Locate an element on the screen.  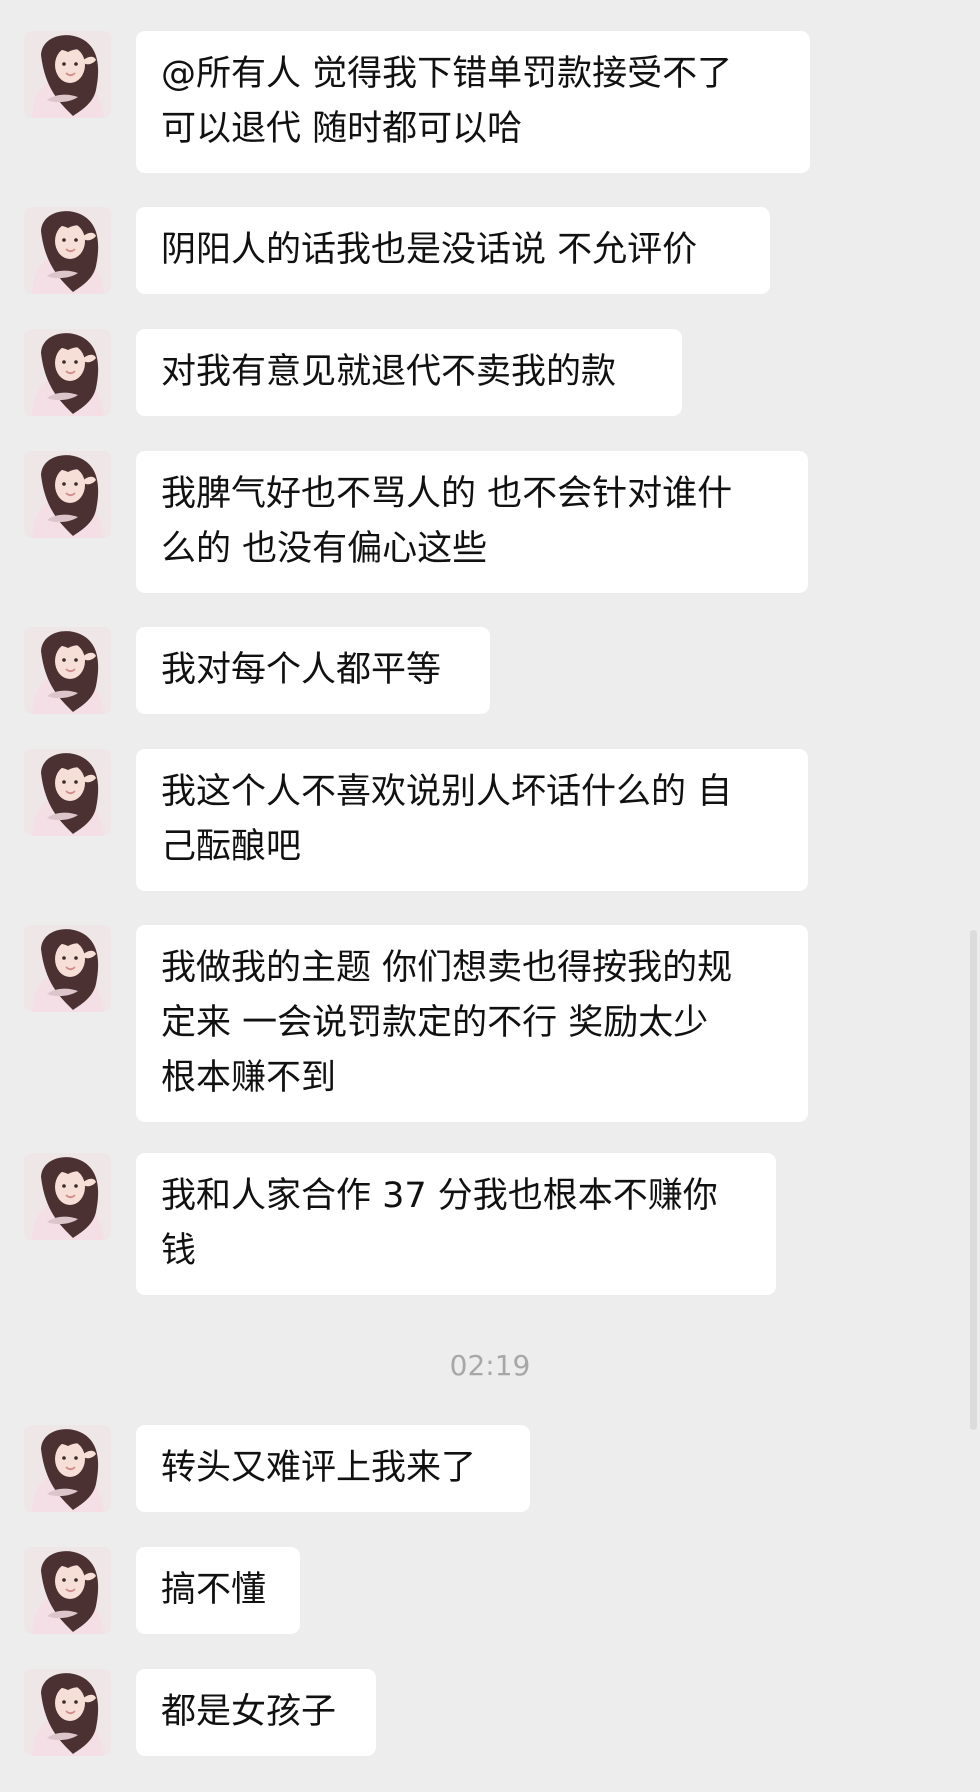
message-row: 转头又难评上我来了 is located at coordinates (502, 1468).